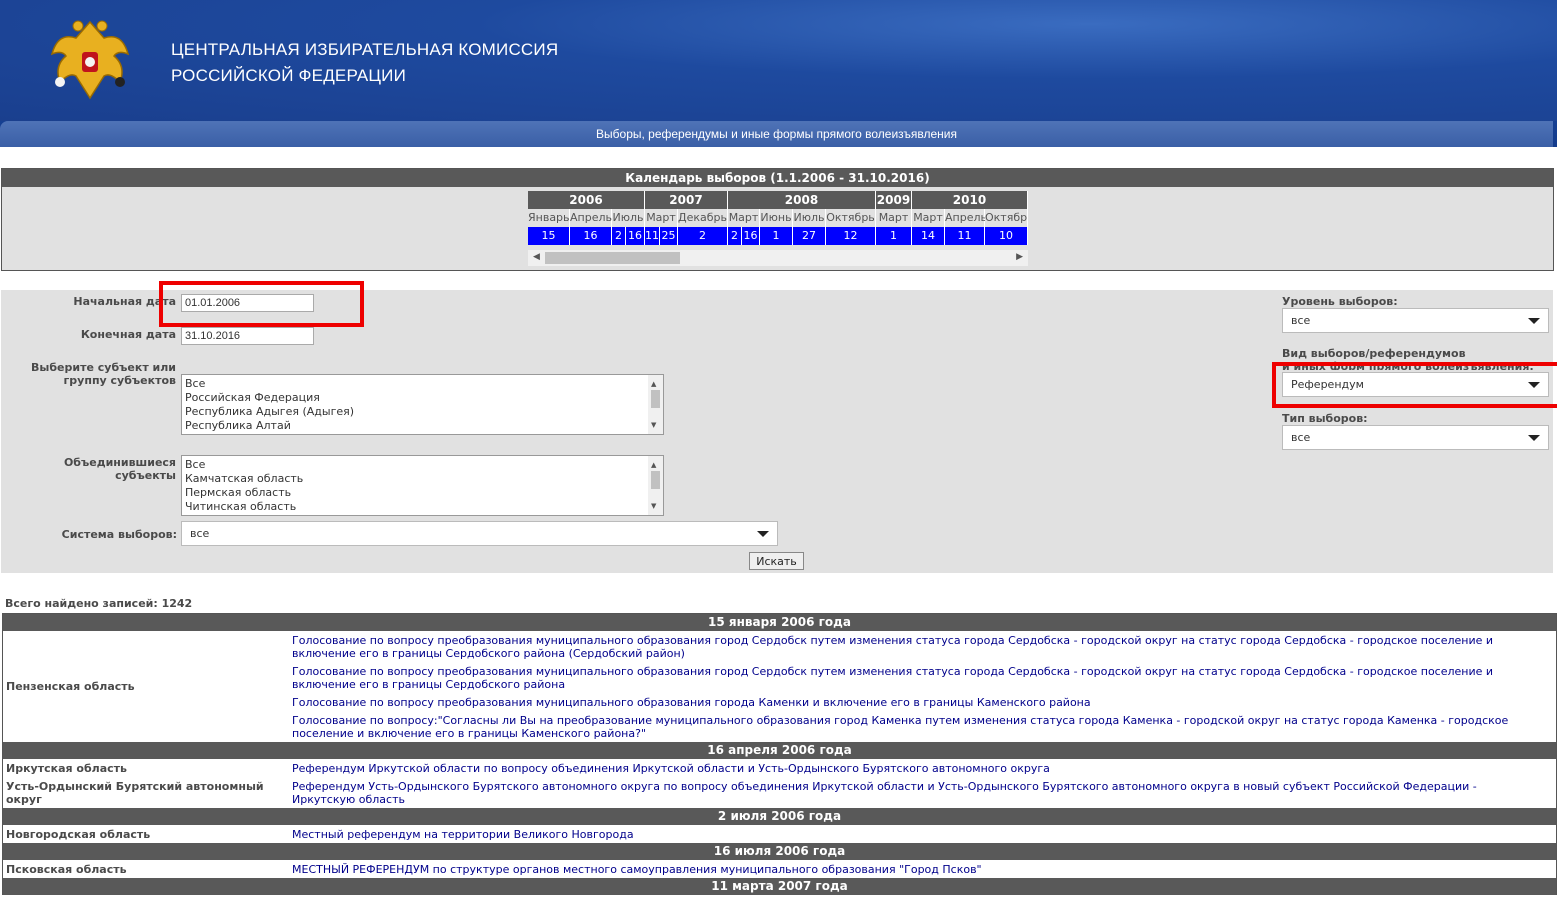 This screenshot has height=904, width=1557. Describe the element at coordinates (703, 218) in the screenshot. I see `calendar-month: Декабрь` at that location.